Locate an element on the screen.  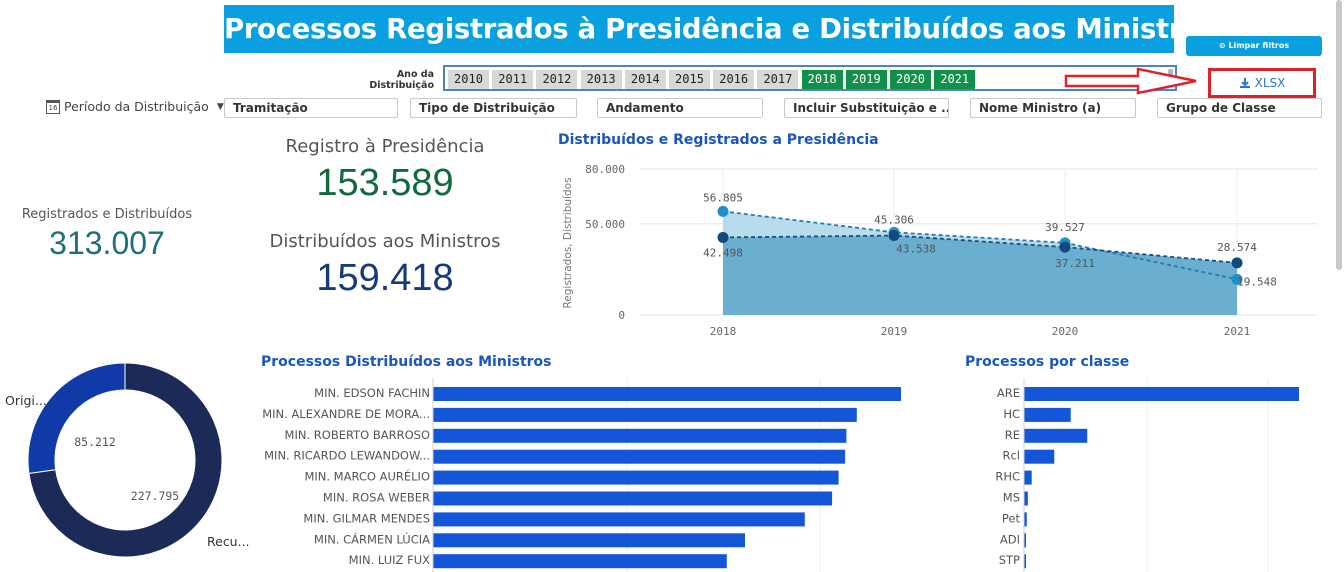
class-chart-title: Processos por classe is located at coordinates (1047, 362).